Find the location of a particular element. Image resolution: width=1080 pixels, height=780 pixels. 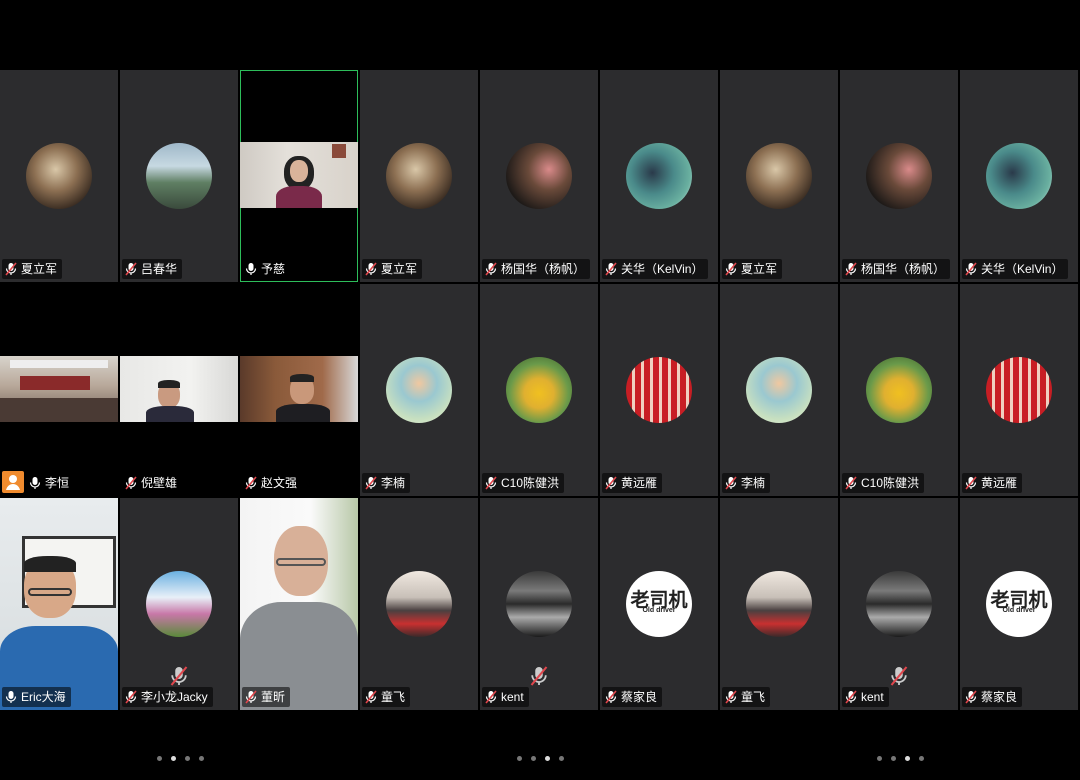

participant-label: 李楠 is located at coordinates (746, 483).